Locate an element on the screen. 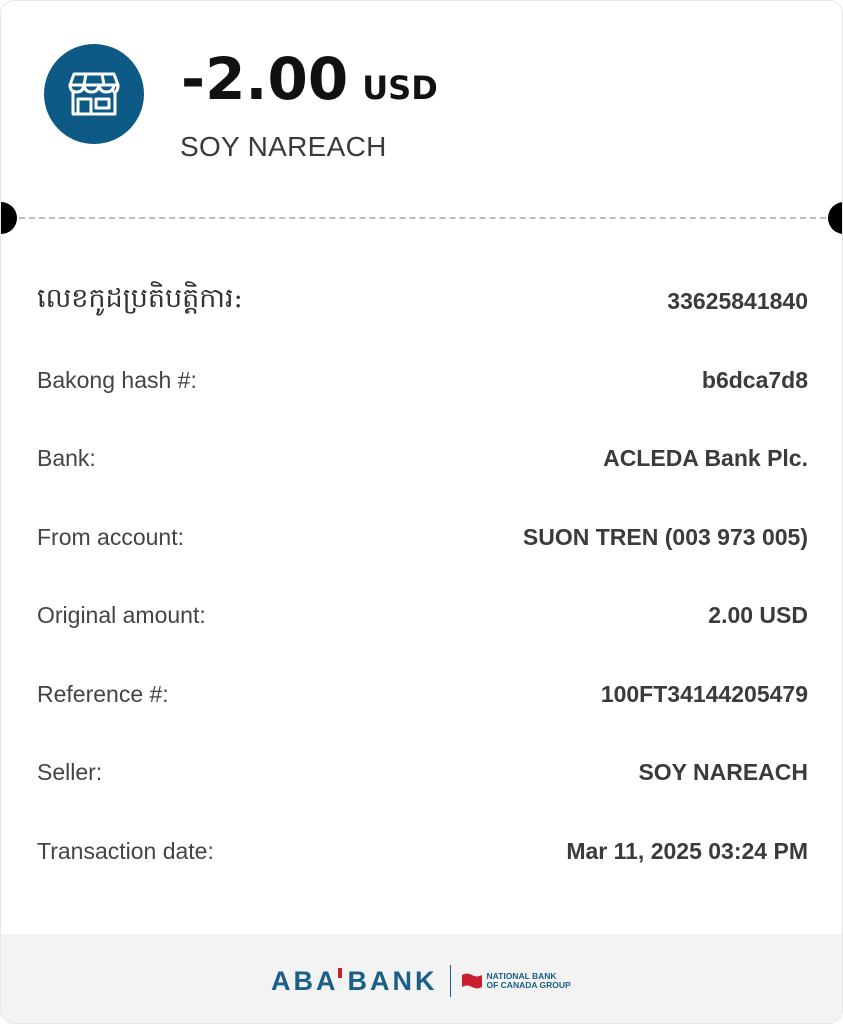  detail-label: Bakong hash #: is located at coordinates (117, 379).